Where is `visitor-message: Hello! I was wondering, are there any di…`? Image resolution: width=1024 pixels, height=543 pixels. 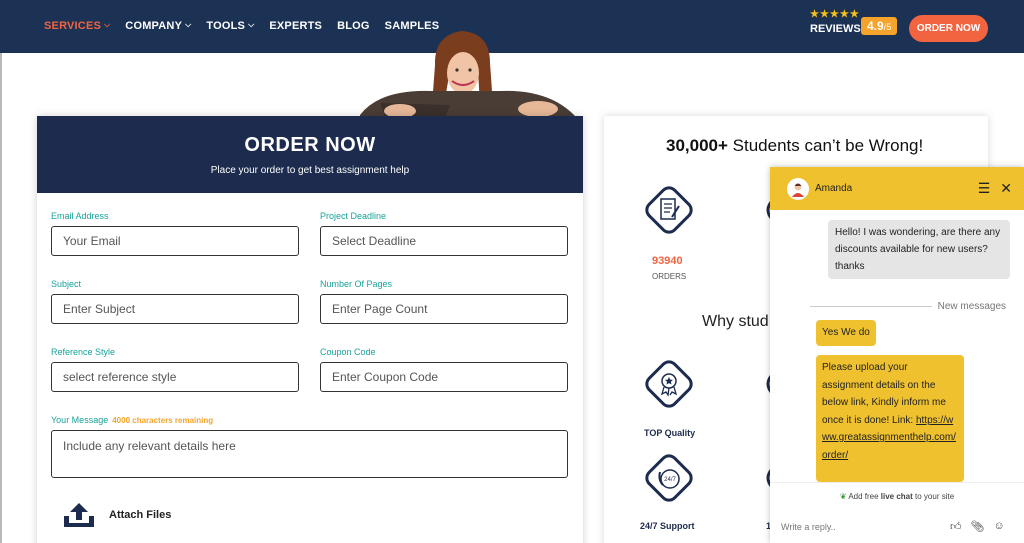 visitor-message: Hello! I was wondering, are there any di… is located at coordinates (919, 249).